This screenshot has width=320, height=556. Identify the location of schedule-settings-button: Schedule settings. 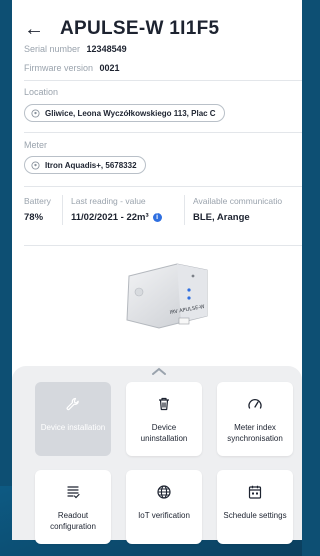
(255, 507).